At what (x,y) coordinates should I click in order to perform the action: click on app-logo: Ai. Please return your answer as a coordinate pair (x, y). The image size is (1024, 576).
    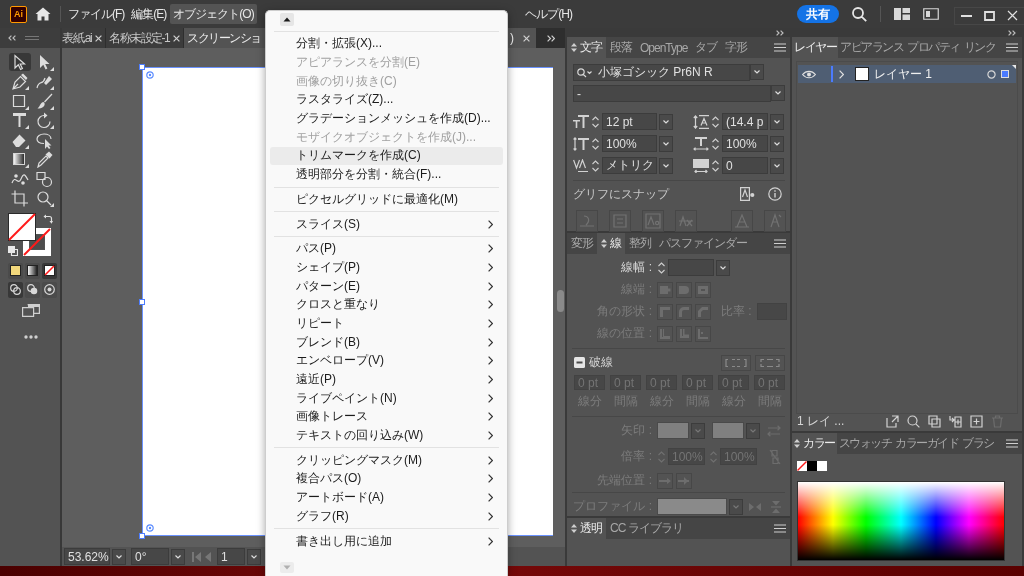
    Looking at the image, I should click on (18, 14).